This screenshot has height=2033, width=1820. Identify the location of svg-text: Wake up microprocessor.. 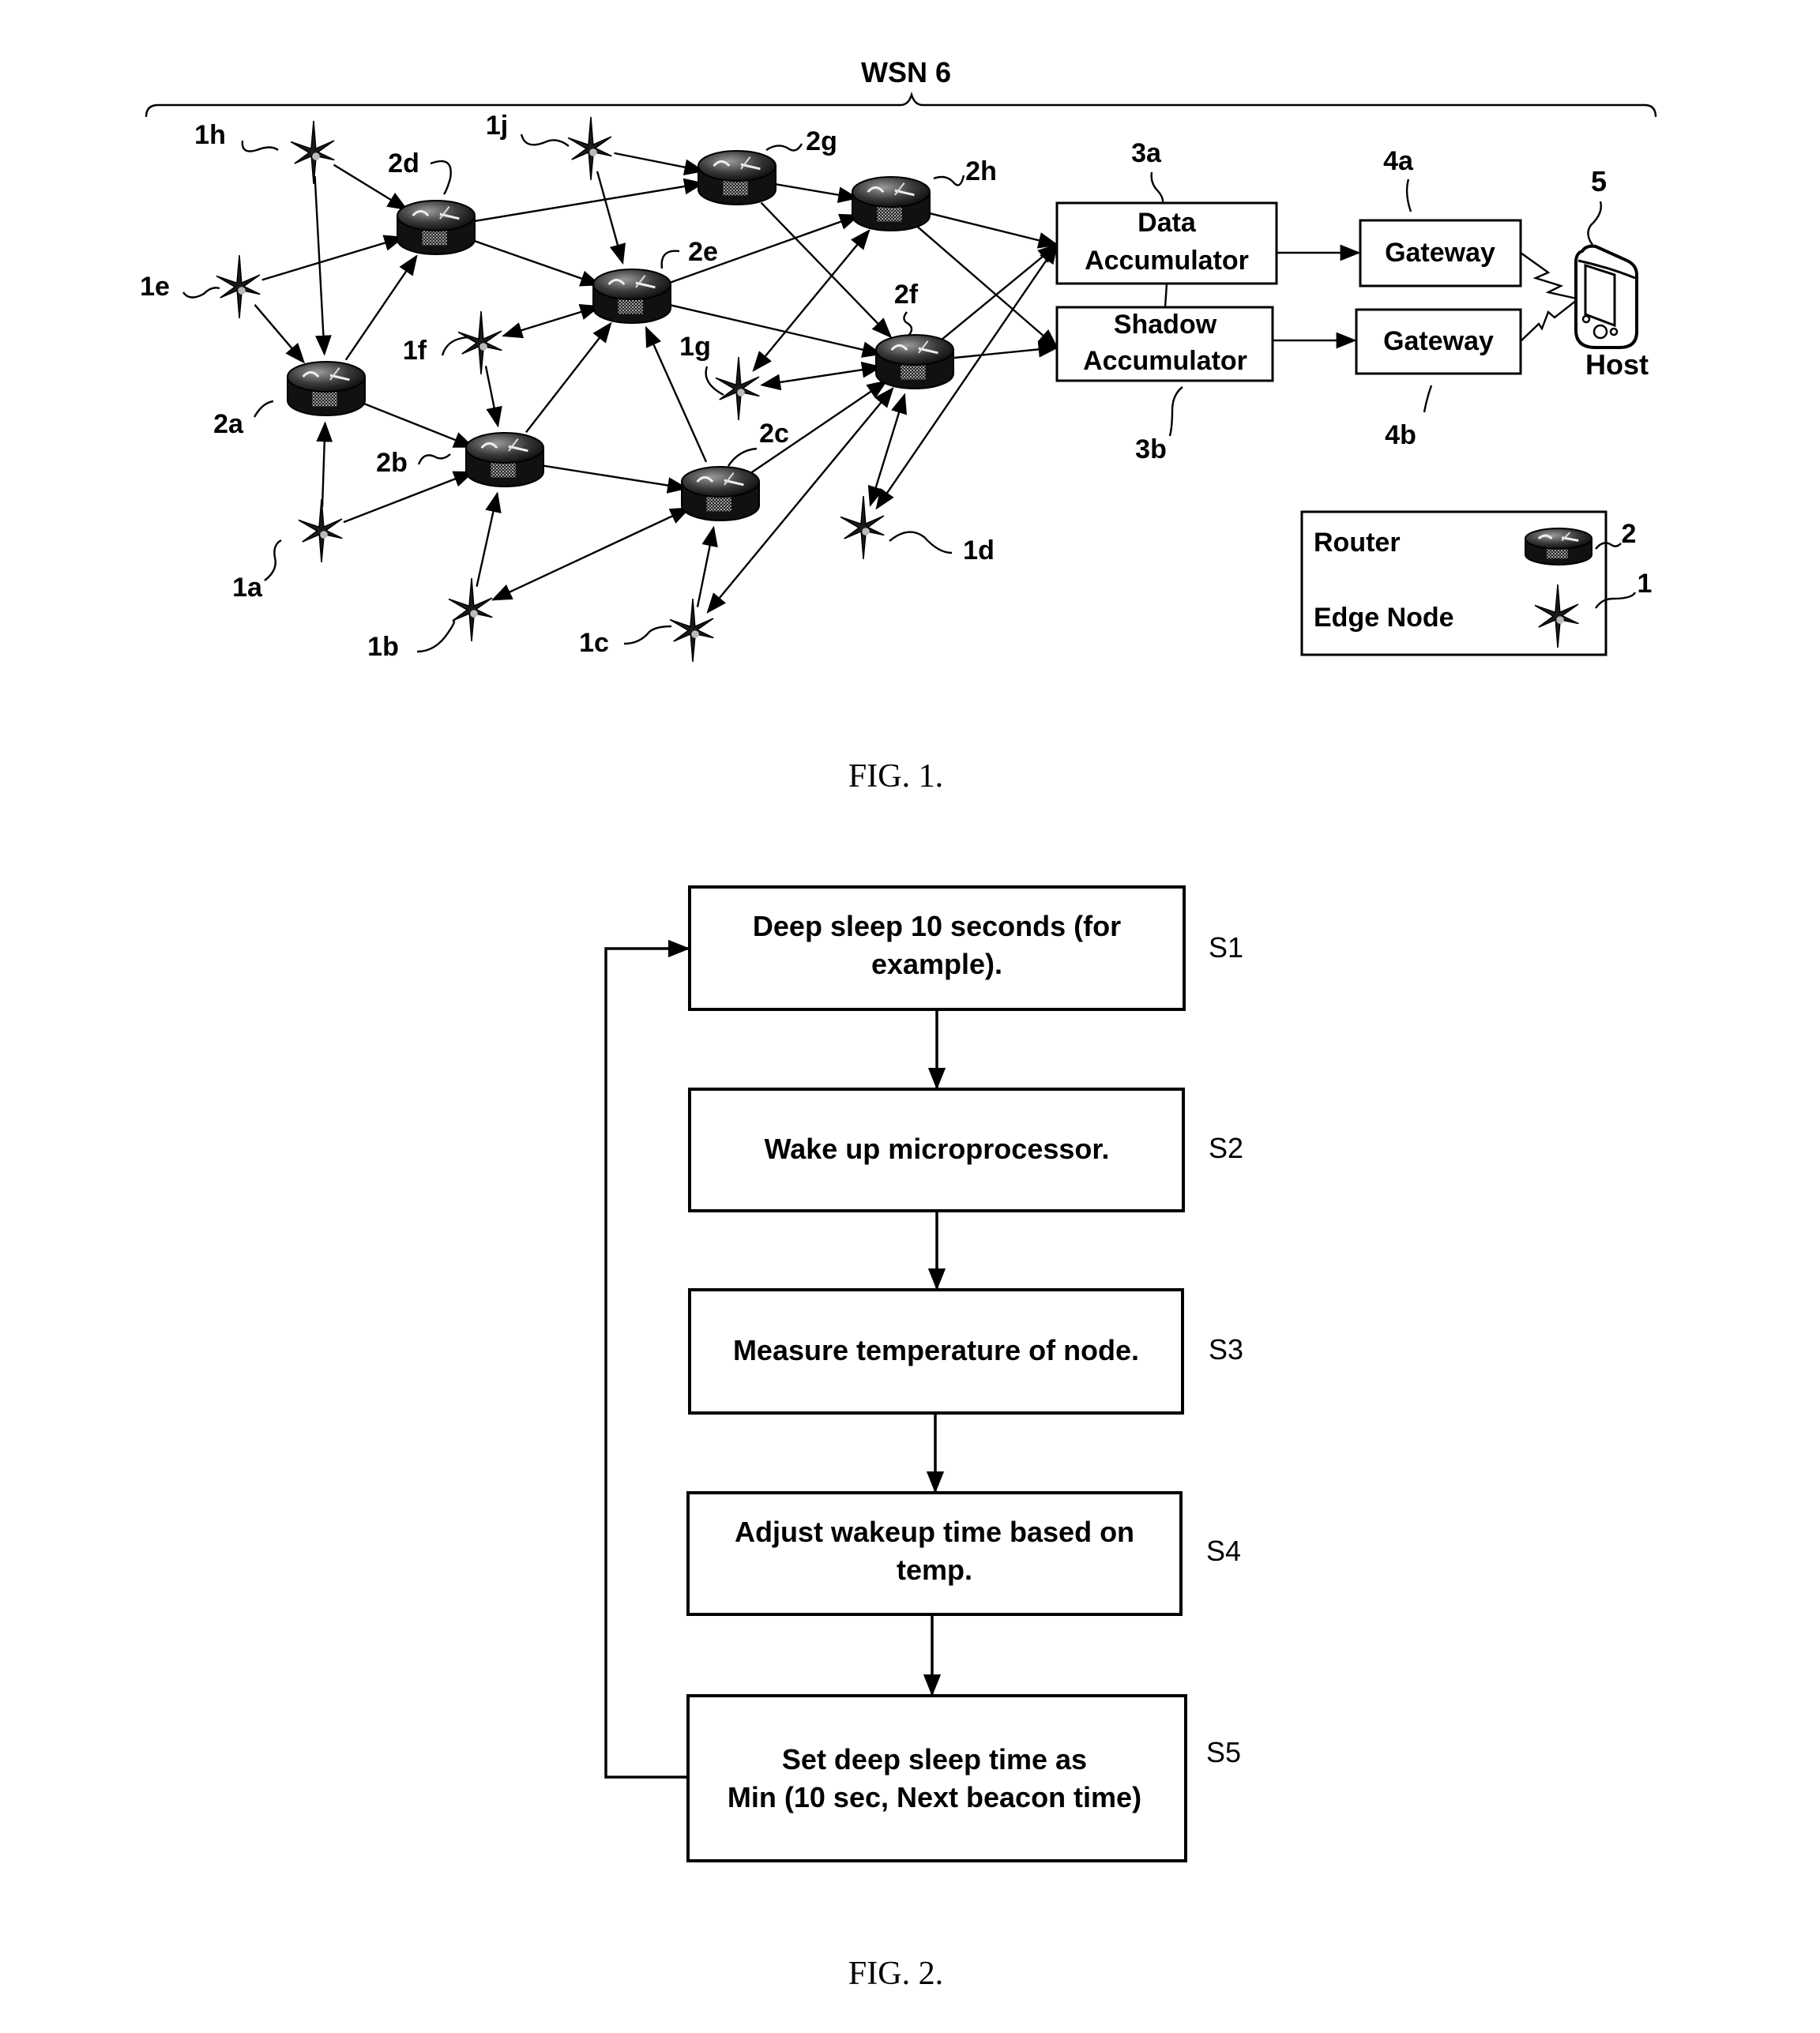
(937, 1149).